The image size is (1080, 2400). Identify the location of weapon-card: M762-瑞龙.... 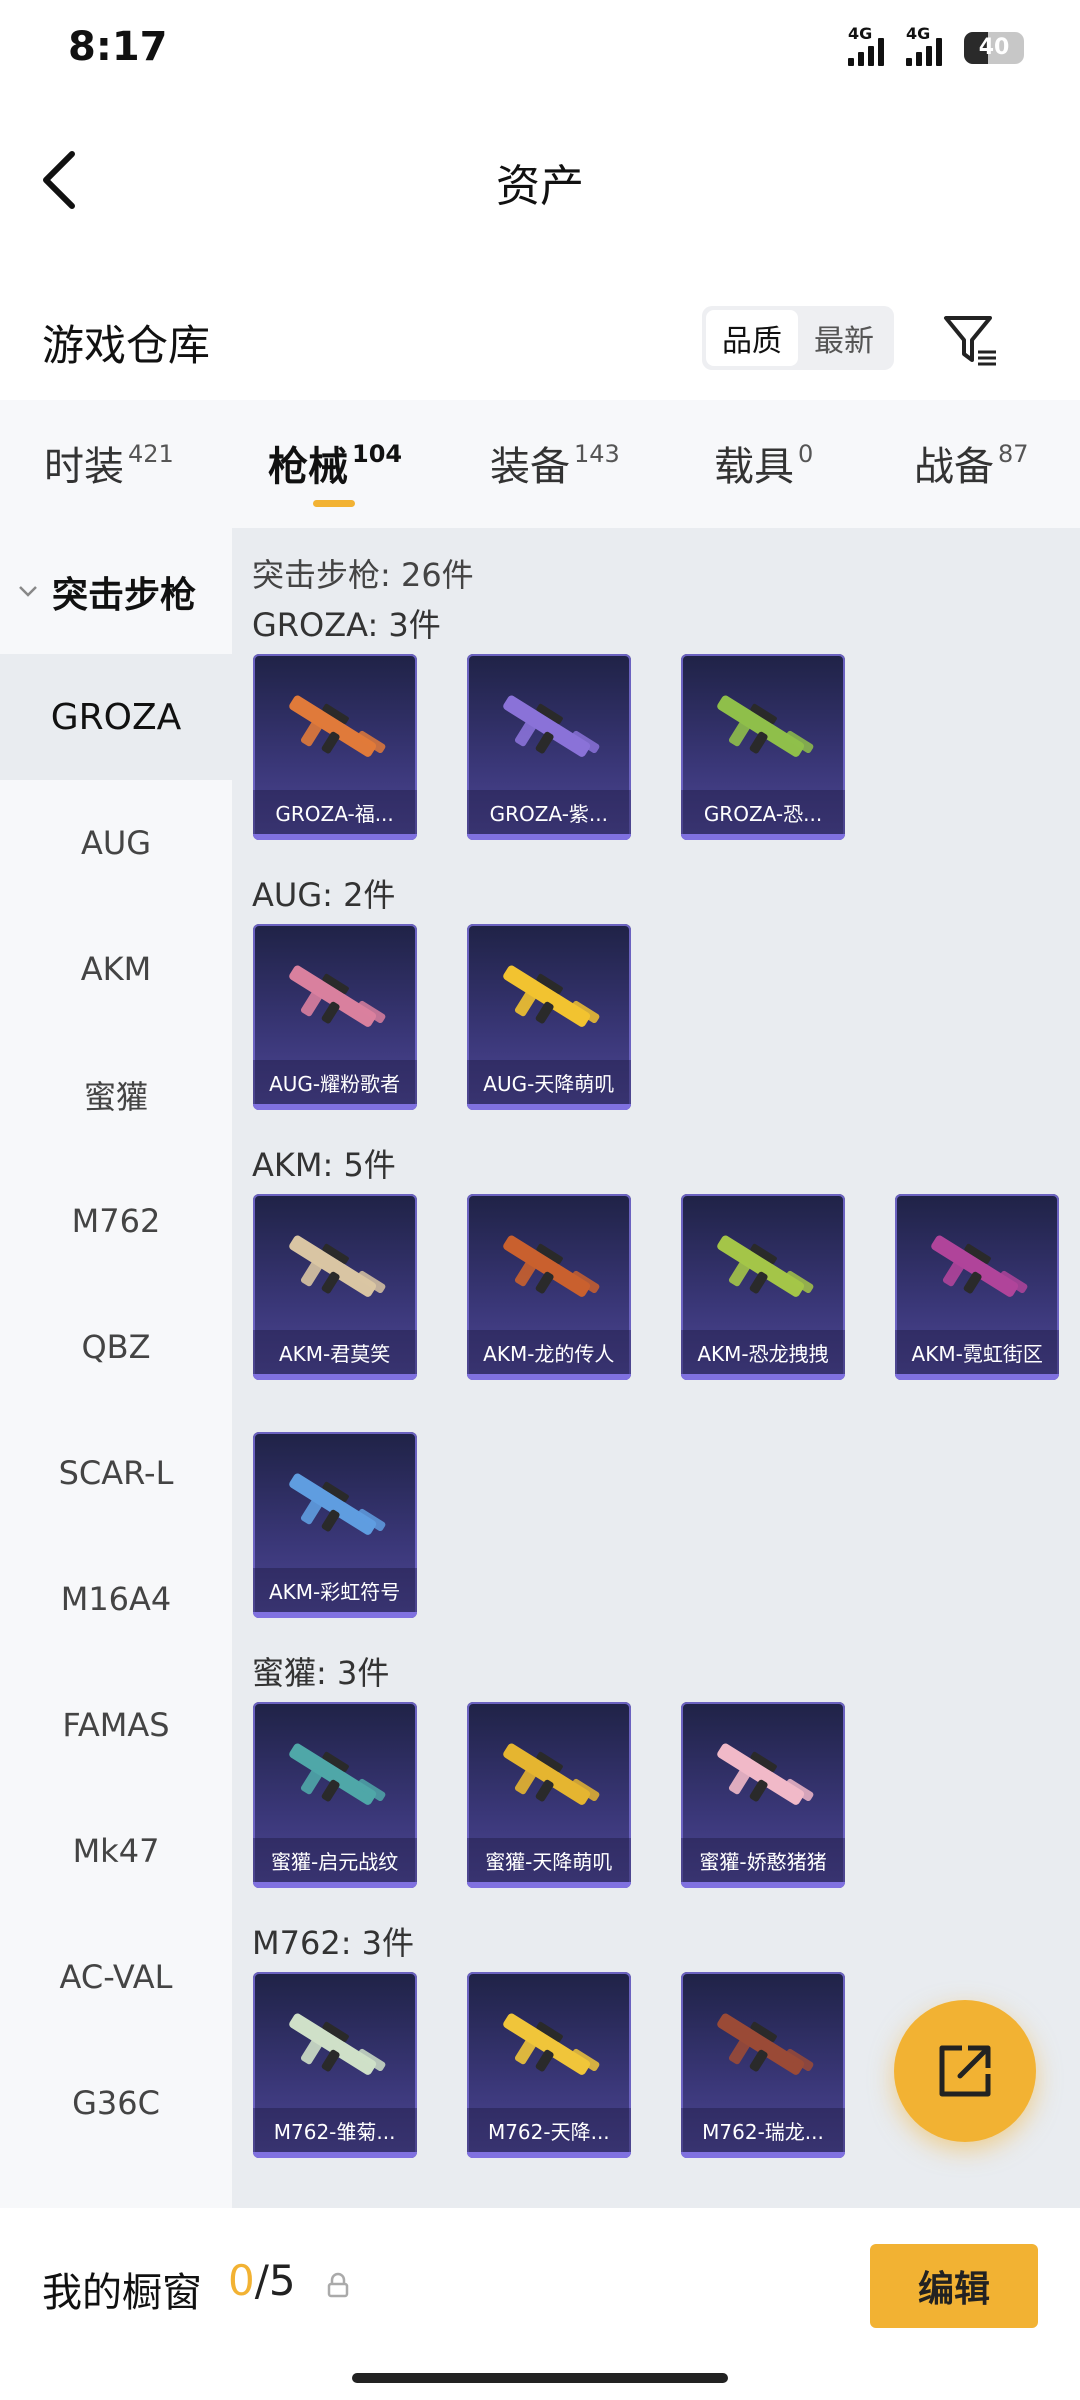
(763, 2065).